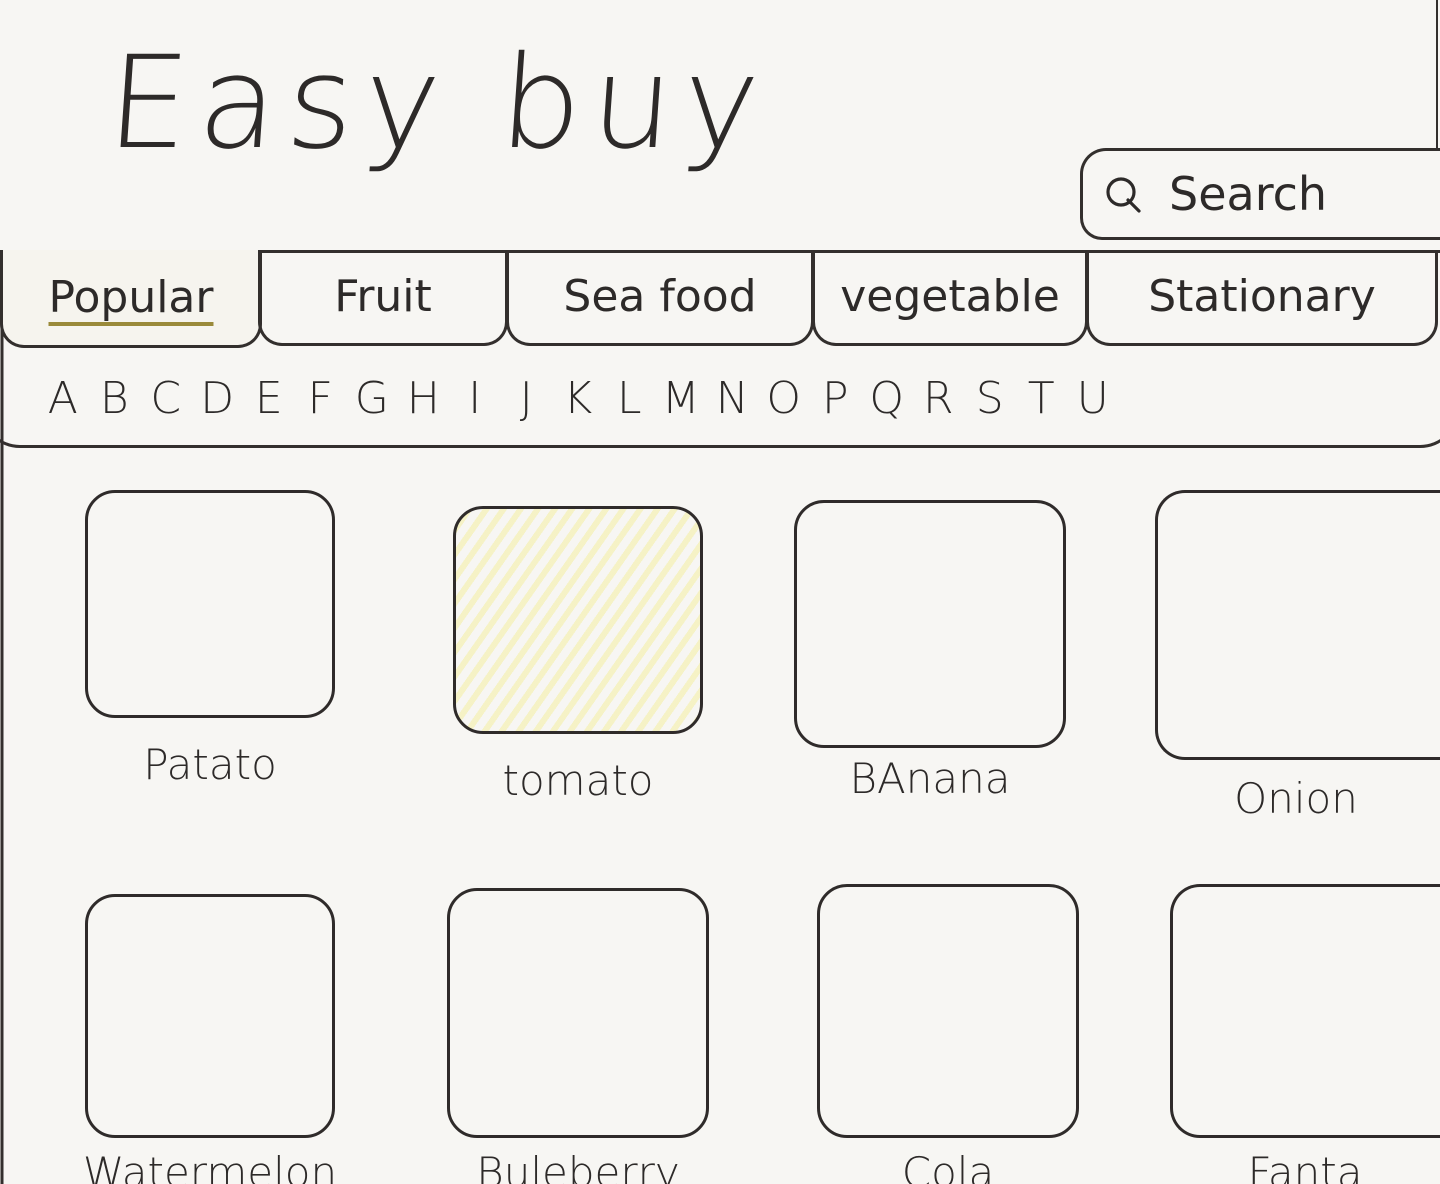 The width and height of the screenshot is (1440, 1184). I want to click on product-card-fanta: Fanta, so click(1305, 1034).